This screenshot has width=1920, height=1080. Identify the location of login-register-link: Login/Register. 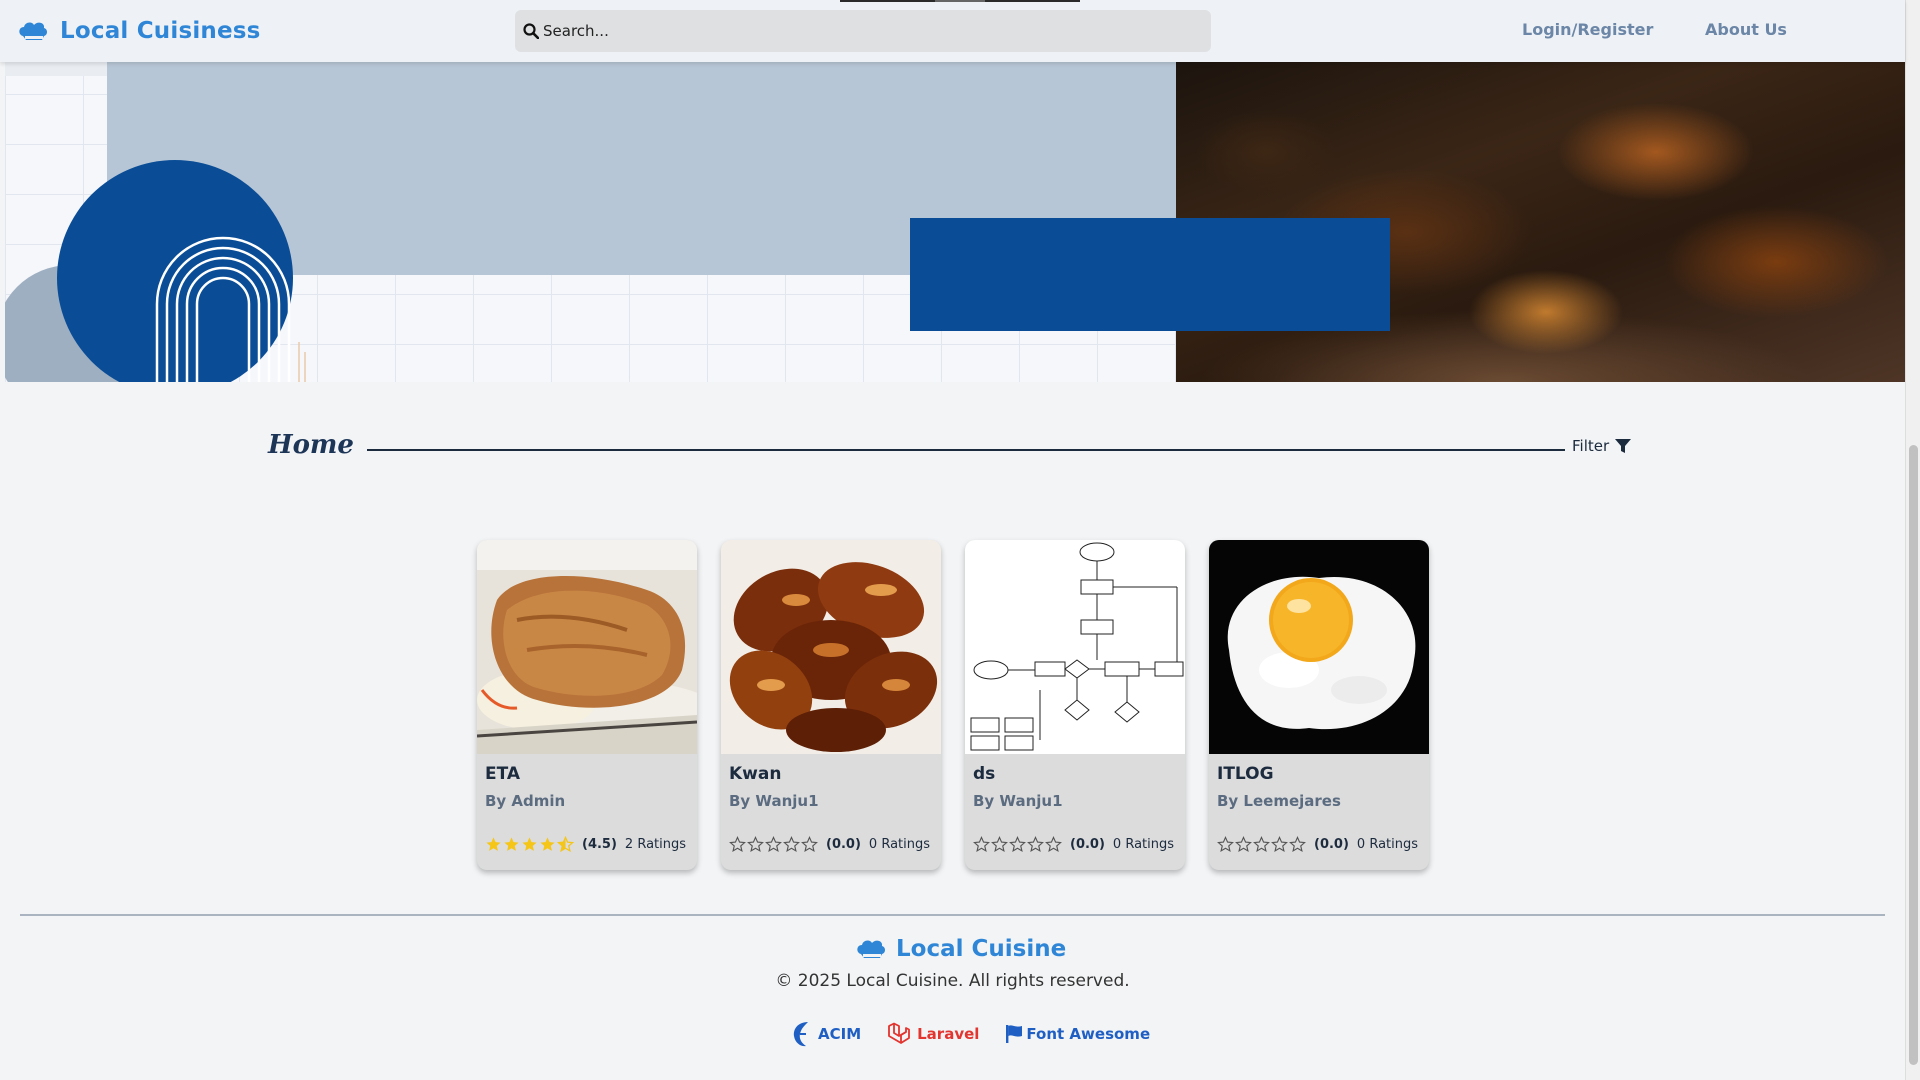
(1587, 29).